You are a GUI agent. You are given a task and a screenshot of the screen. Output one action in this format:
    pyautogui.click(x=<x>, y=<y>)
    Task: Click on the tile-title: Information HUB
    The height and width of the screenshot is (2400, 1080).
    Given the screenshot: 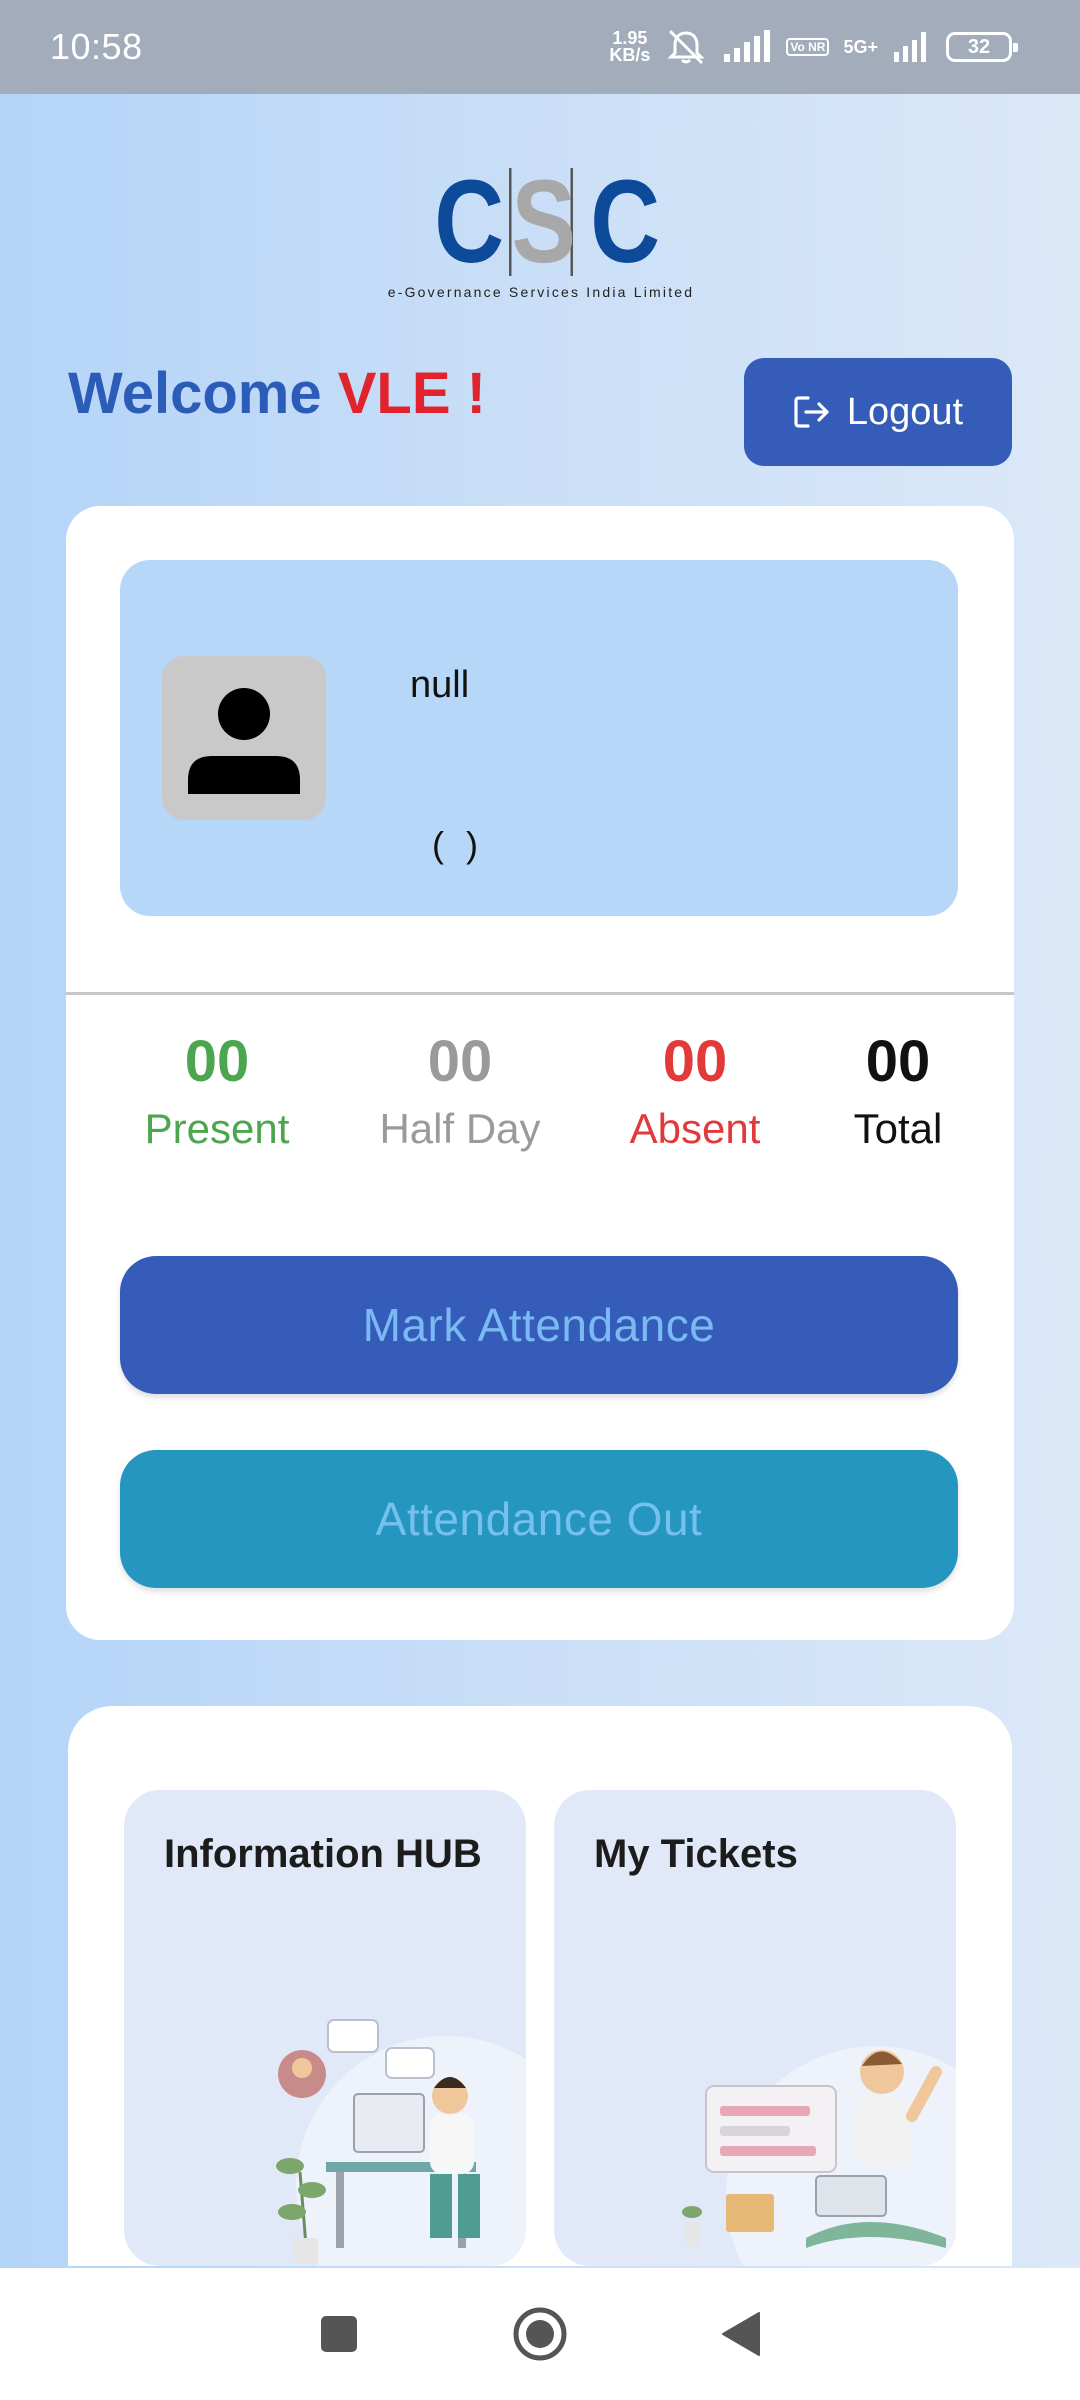 What is the action you would take?
    pyautogui.click(x=323, y=1854)
    